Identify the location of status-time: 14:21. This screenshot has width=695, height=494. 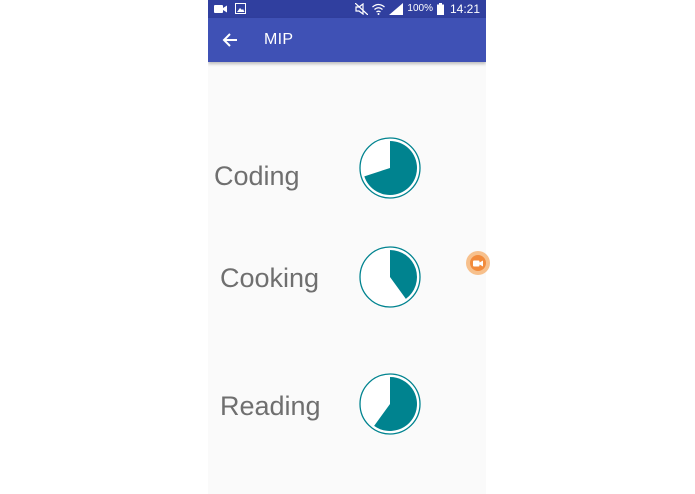
(464, 9).